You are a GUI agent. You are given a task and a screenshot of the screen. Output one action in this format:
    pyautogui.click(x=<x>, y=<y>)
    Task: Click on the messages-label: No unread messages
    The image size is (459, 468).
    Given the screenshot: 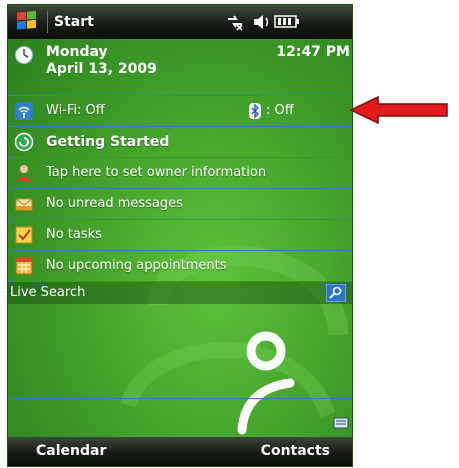 What is the action you would take?
    pyautogui.click(x=114, y=203)
    